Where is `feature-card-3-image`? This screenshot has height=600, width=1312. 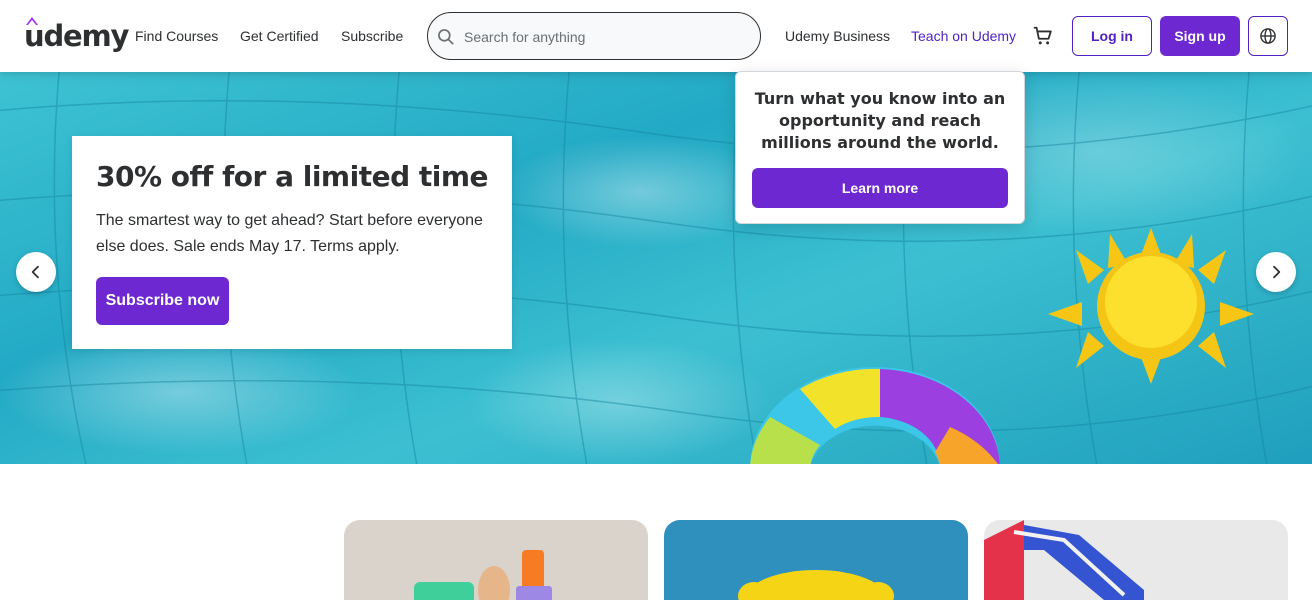
feature-card-3-image is located at coordinates (1064, 560).